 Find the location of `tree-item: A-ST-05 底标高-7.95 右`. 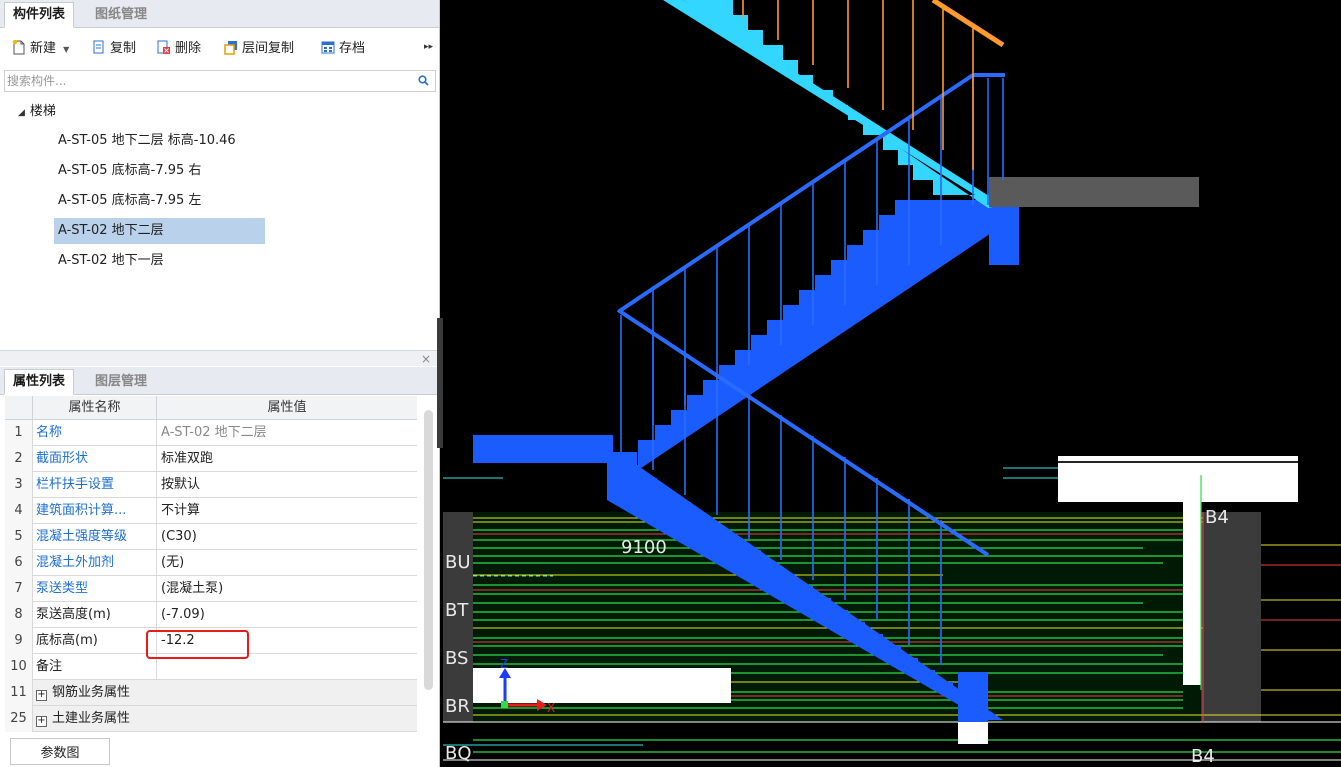

tree-item: A-ST-05 底标高-7.95 右 is located at coordinates (129, 171).